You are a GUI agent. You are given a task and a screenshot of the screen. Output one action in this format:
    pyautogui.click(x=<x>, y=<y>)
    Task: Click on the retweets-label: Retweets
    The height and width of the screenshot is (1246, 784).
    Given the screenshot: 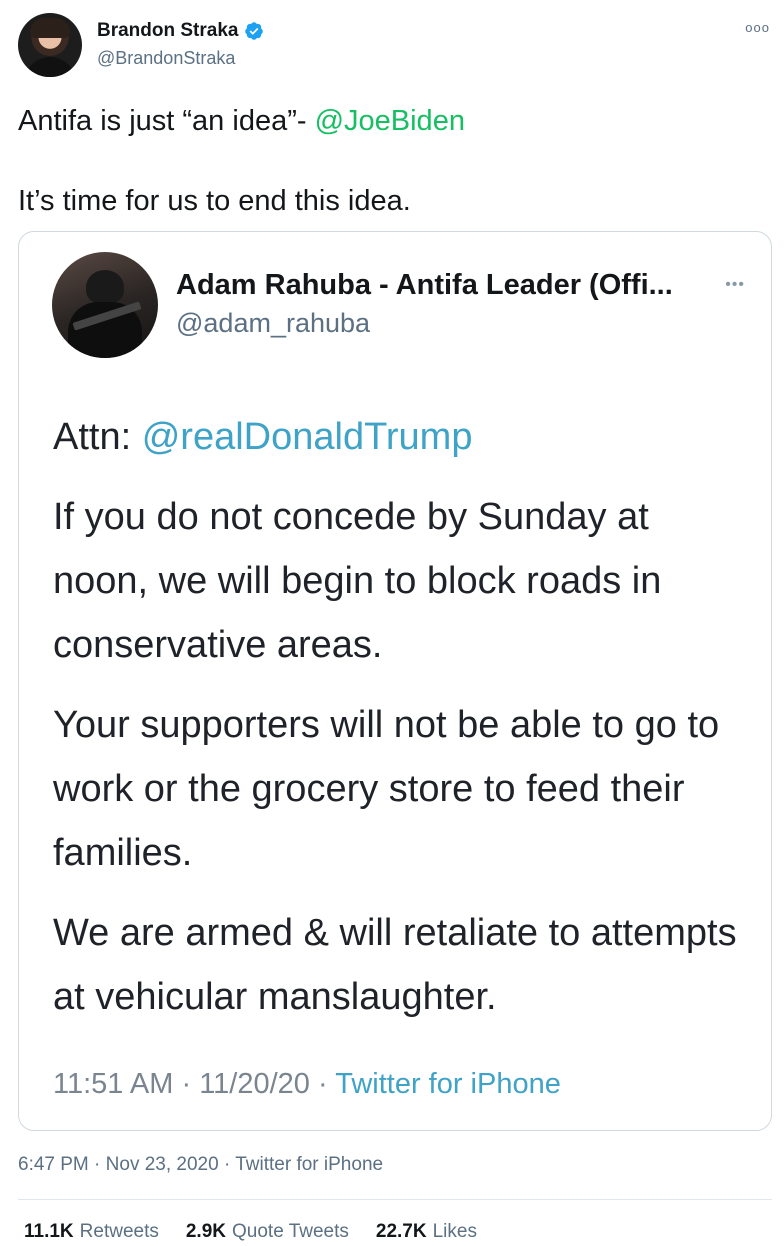 What is the action you would take?
    pyautogui.click(x=119, y=1231)
    